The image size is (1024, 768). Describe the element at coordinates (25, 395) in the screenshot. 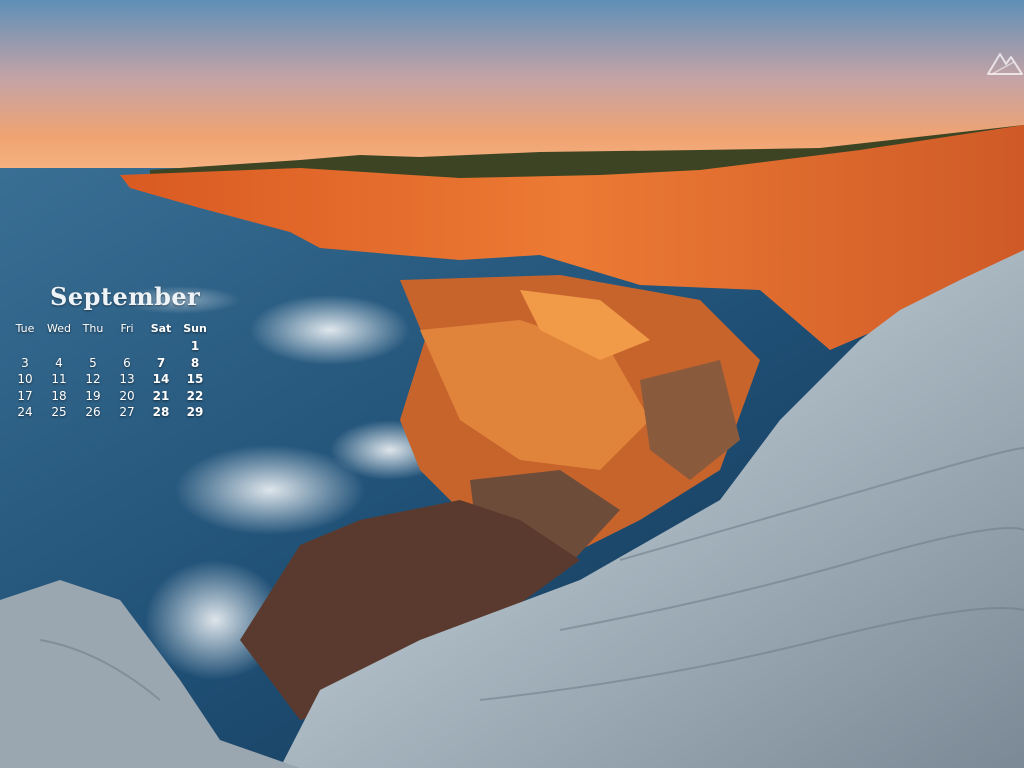

I see `calendar-day: 17` at that location.